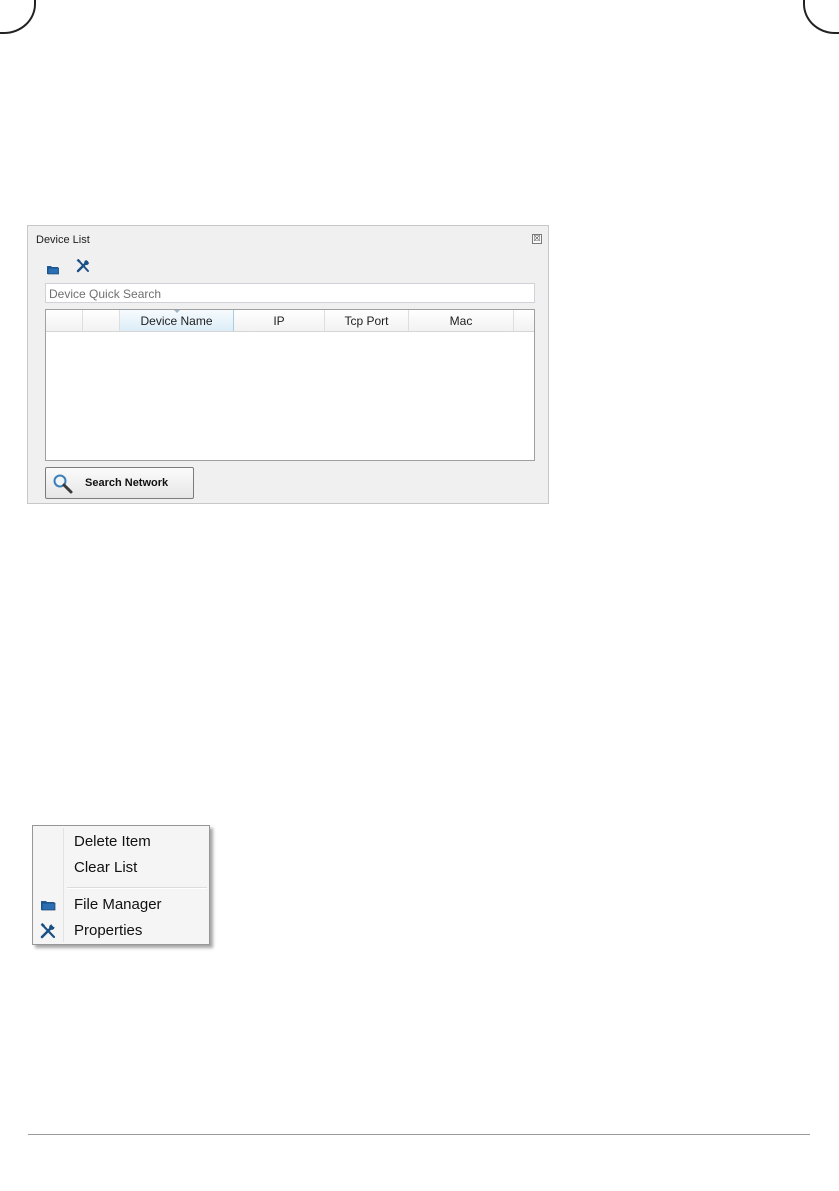  I want to click on column-header-check, so click(64, 320).